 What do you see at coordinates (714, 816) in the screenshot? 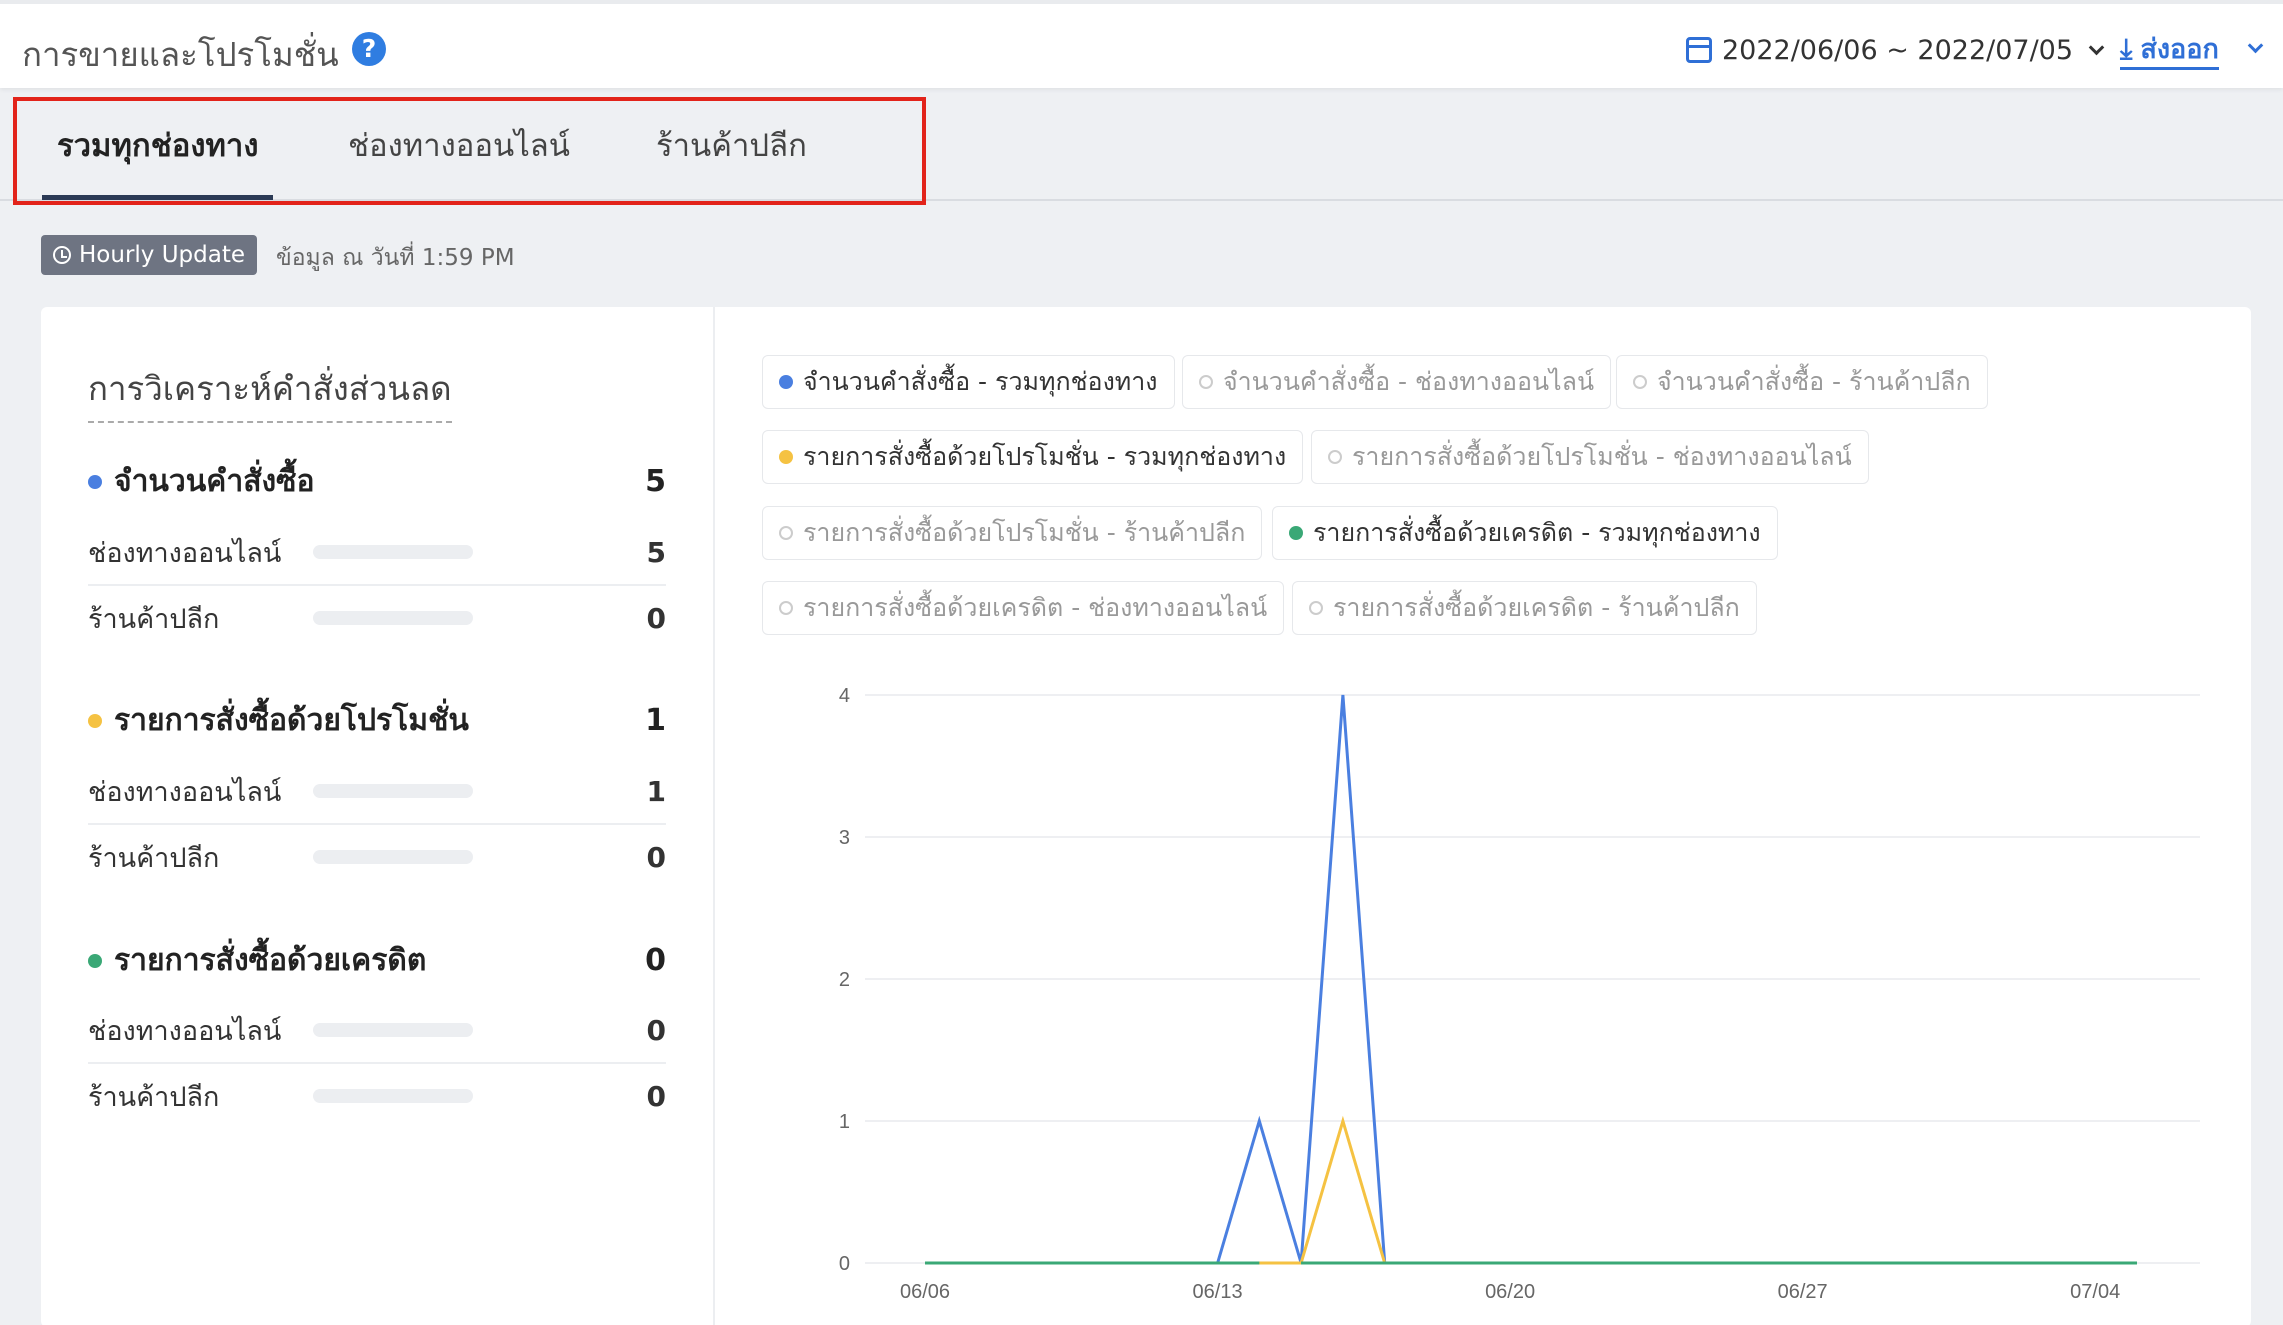
I see `card-divider` at bounding box center [714, 816].